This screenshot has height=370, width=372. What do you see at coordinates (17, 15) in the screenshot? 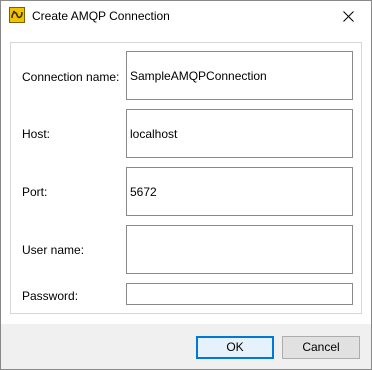
I see `amqp-app-icon` at bounding box center [17, 15].